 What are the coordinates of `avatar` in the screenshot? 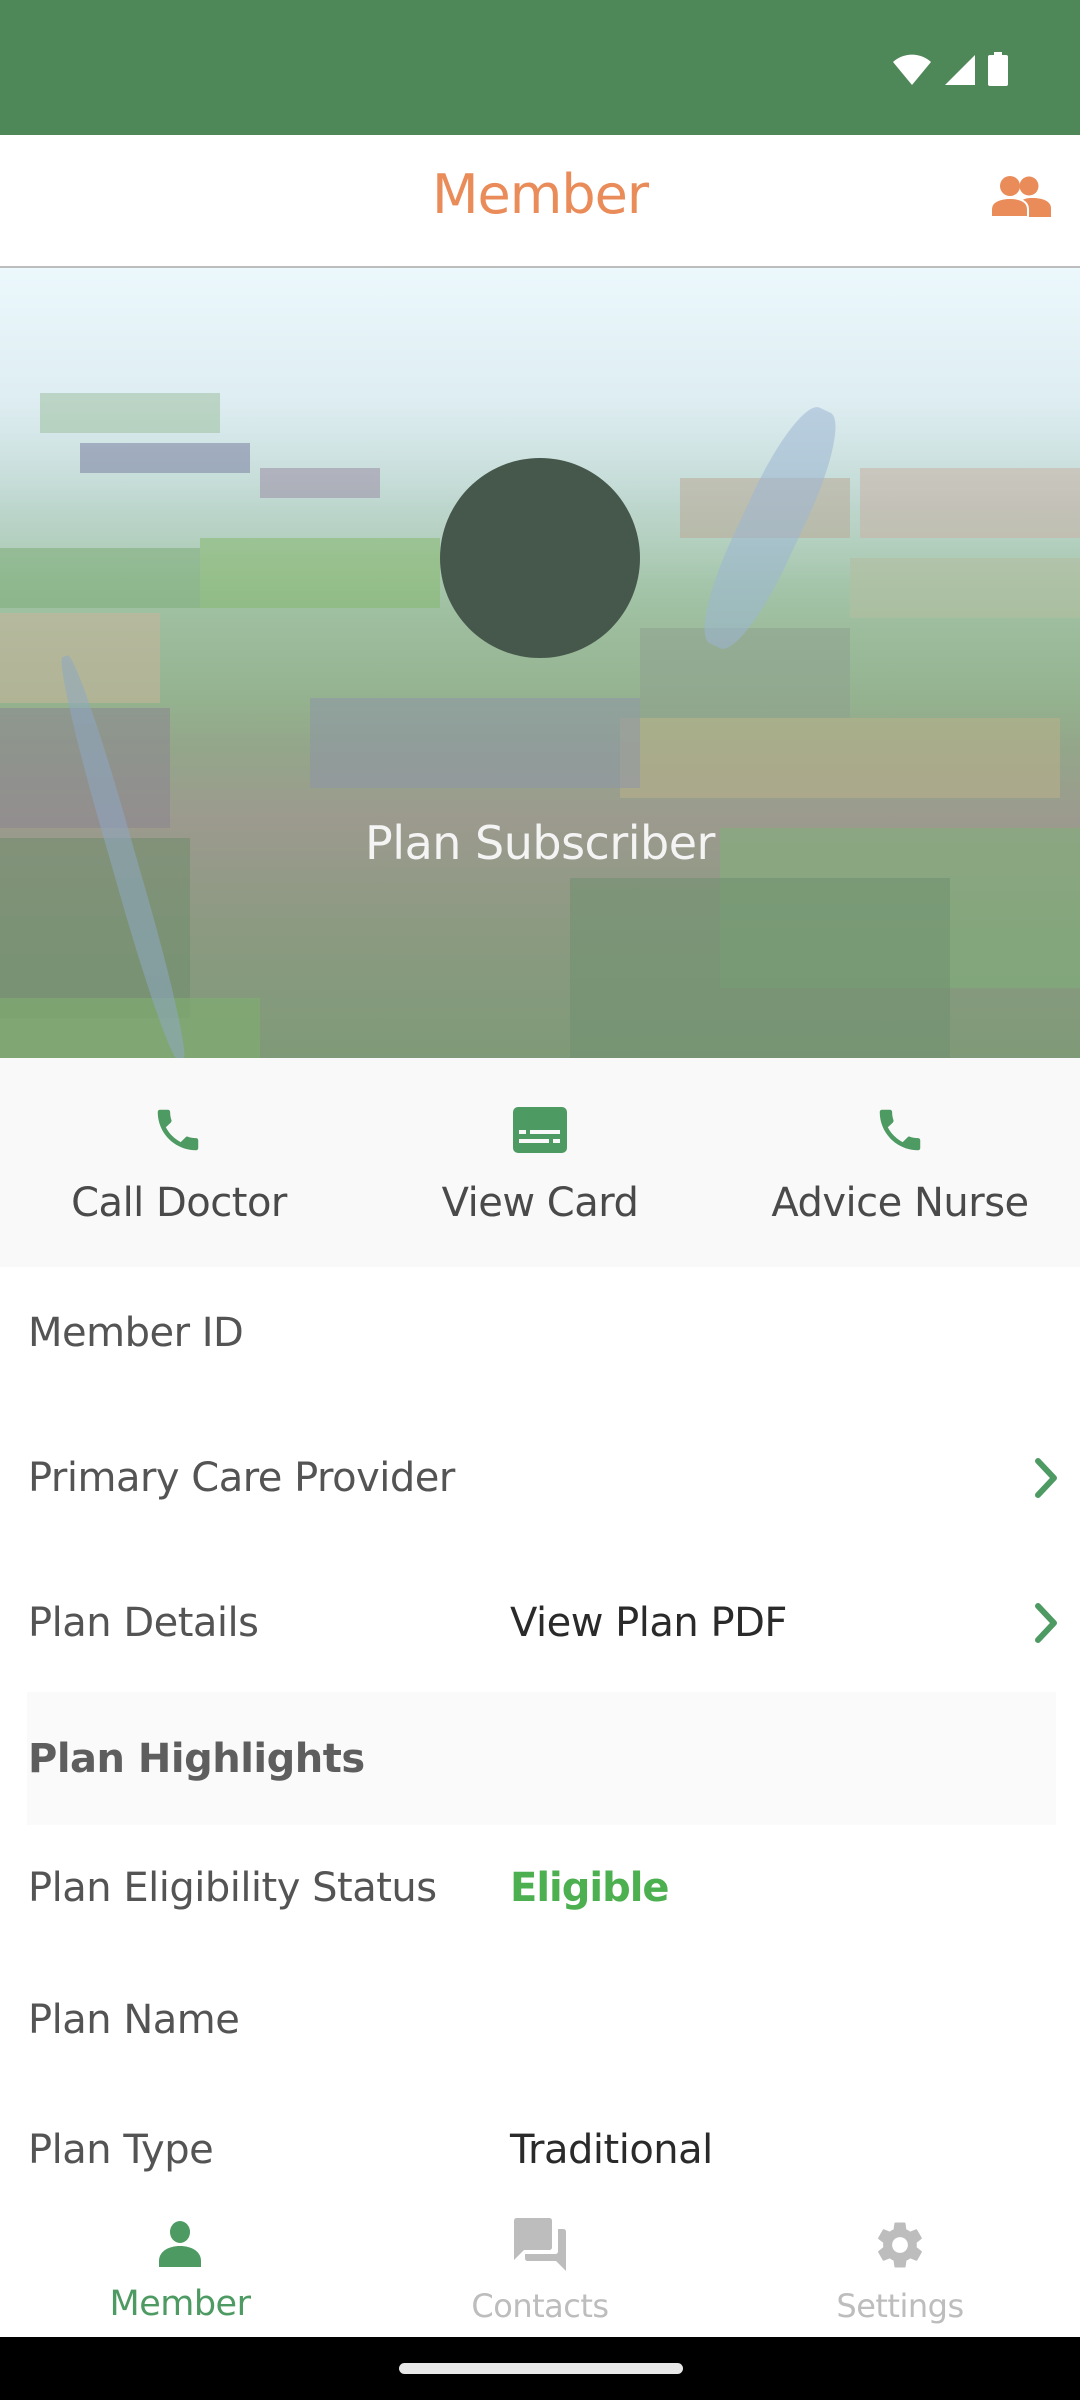 It's located at (540, 558).